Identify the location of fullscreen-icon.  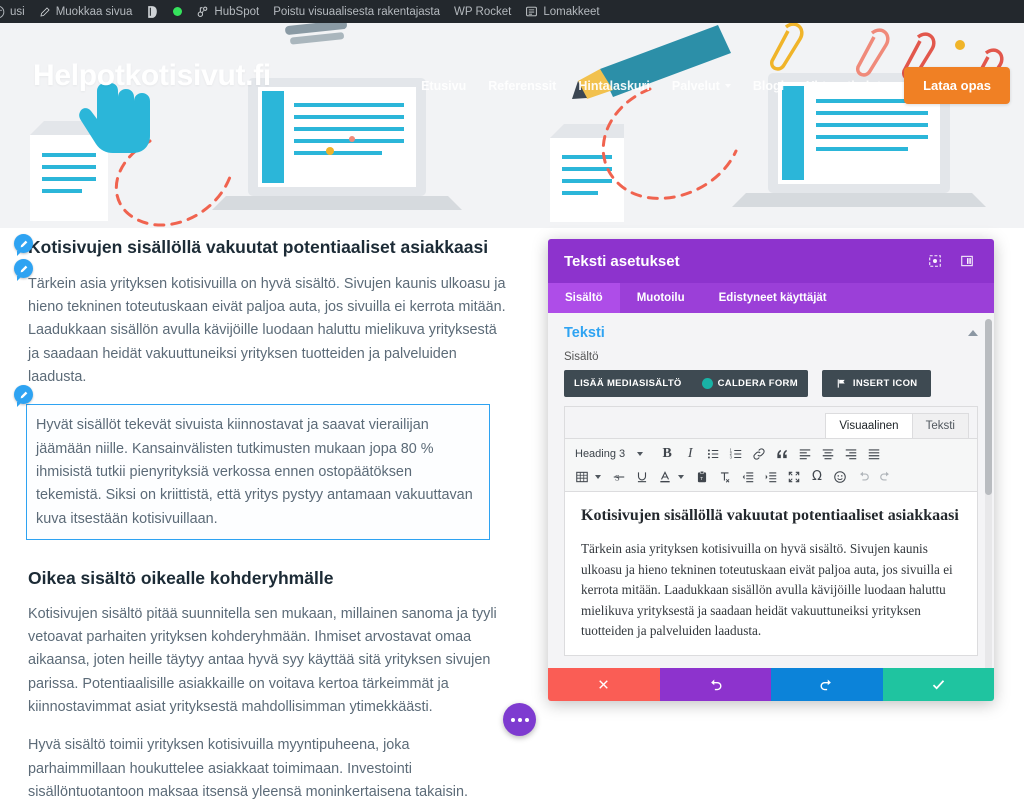
(794, 476).